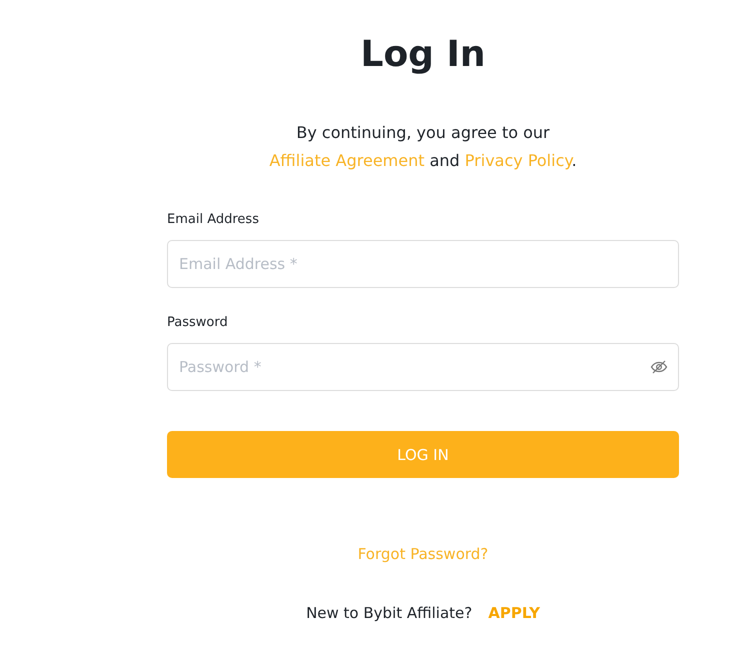 The height and width of the screenshot is (669, 753). What do you see at coordinates (389, 613) in the screenshot?
I see `signup-prompt: New to Bybit Affiliate?` at bounding box center [389, 613].